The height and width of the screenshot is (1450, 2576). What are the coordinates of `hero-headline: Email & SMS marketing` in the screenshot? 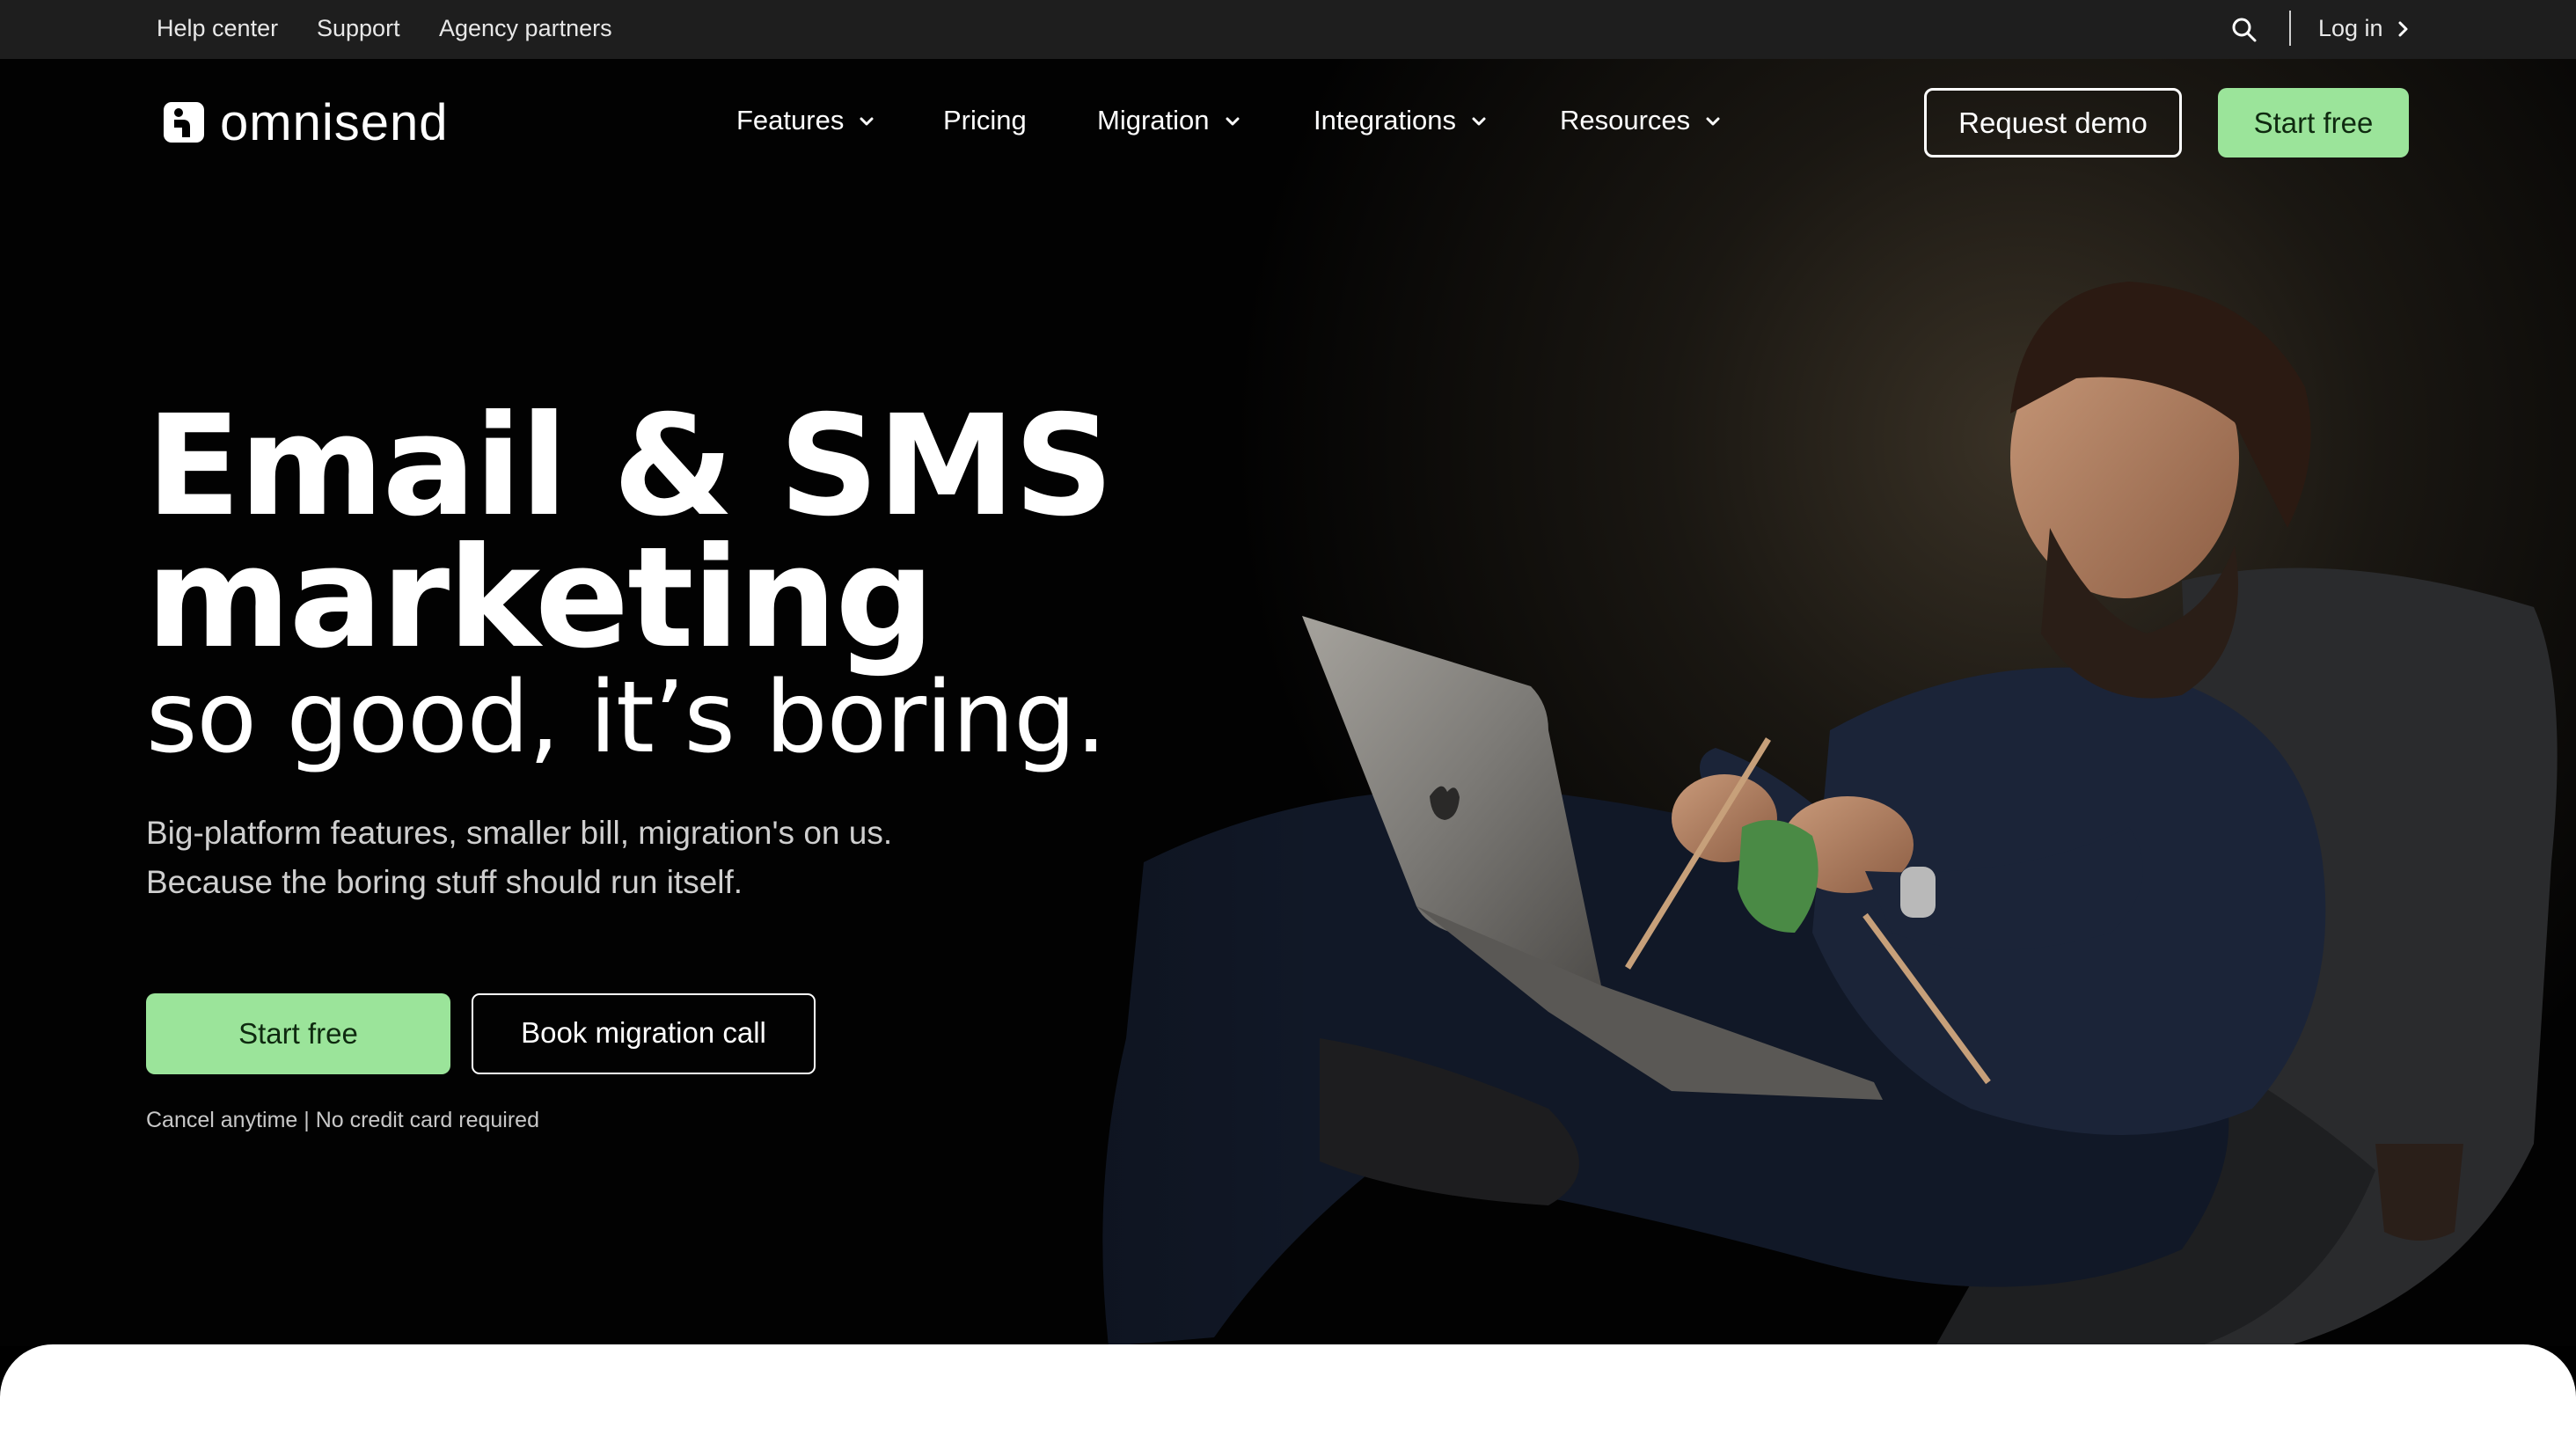 It's located at (630, 532).